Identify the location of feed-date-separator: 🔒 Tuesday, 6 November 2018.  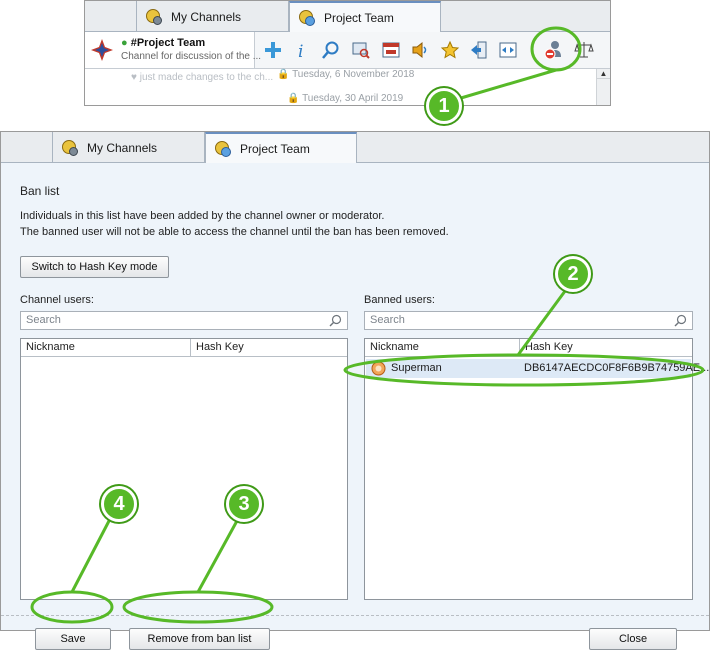
(346, 74).